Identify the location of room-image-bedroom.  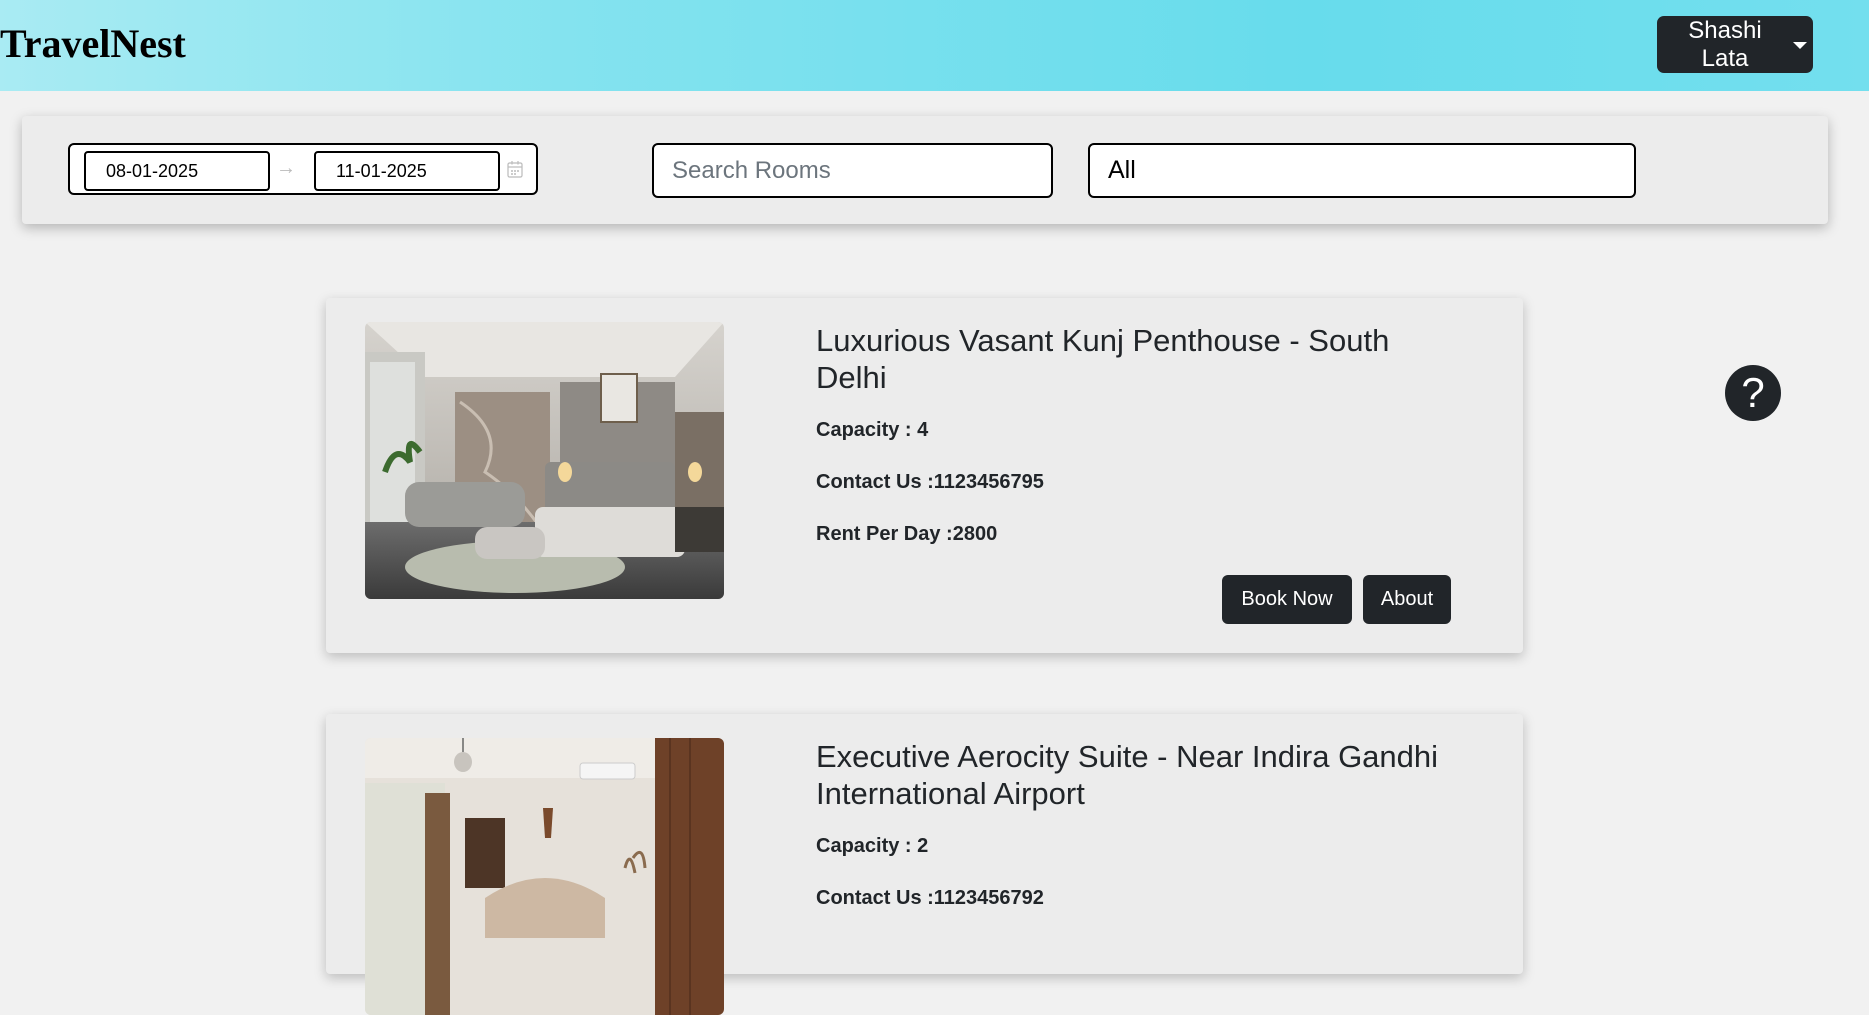
(544, 460).